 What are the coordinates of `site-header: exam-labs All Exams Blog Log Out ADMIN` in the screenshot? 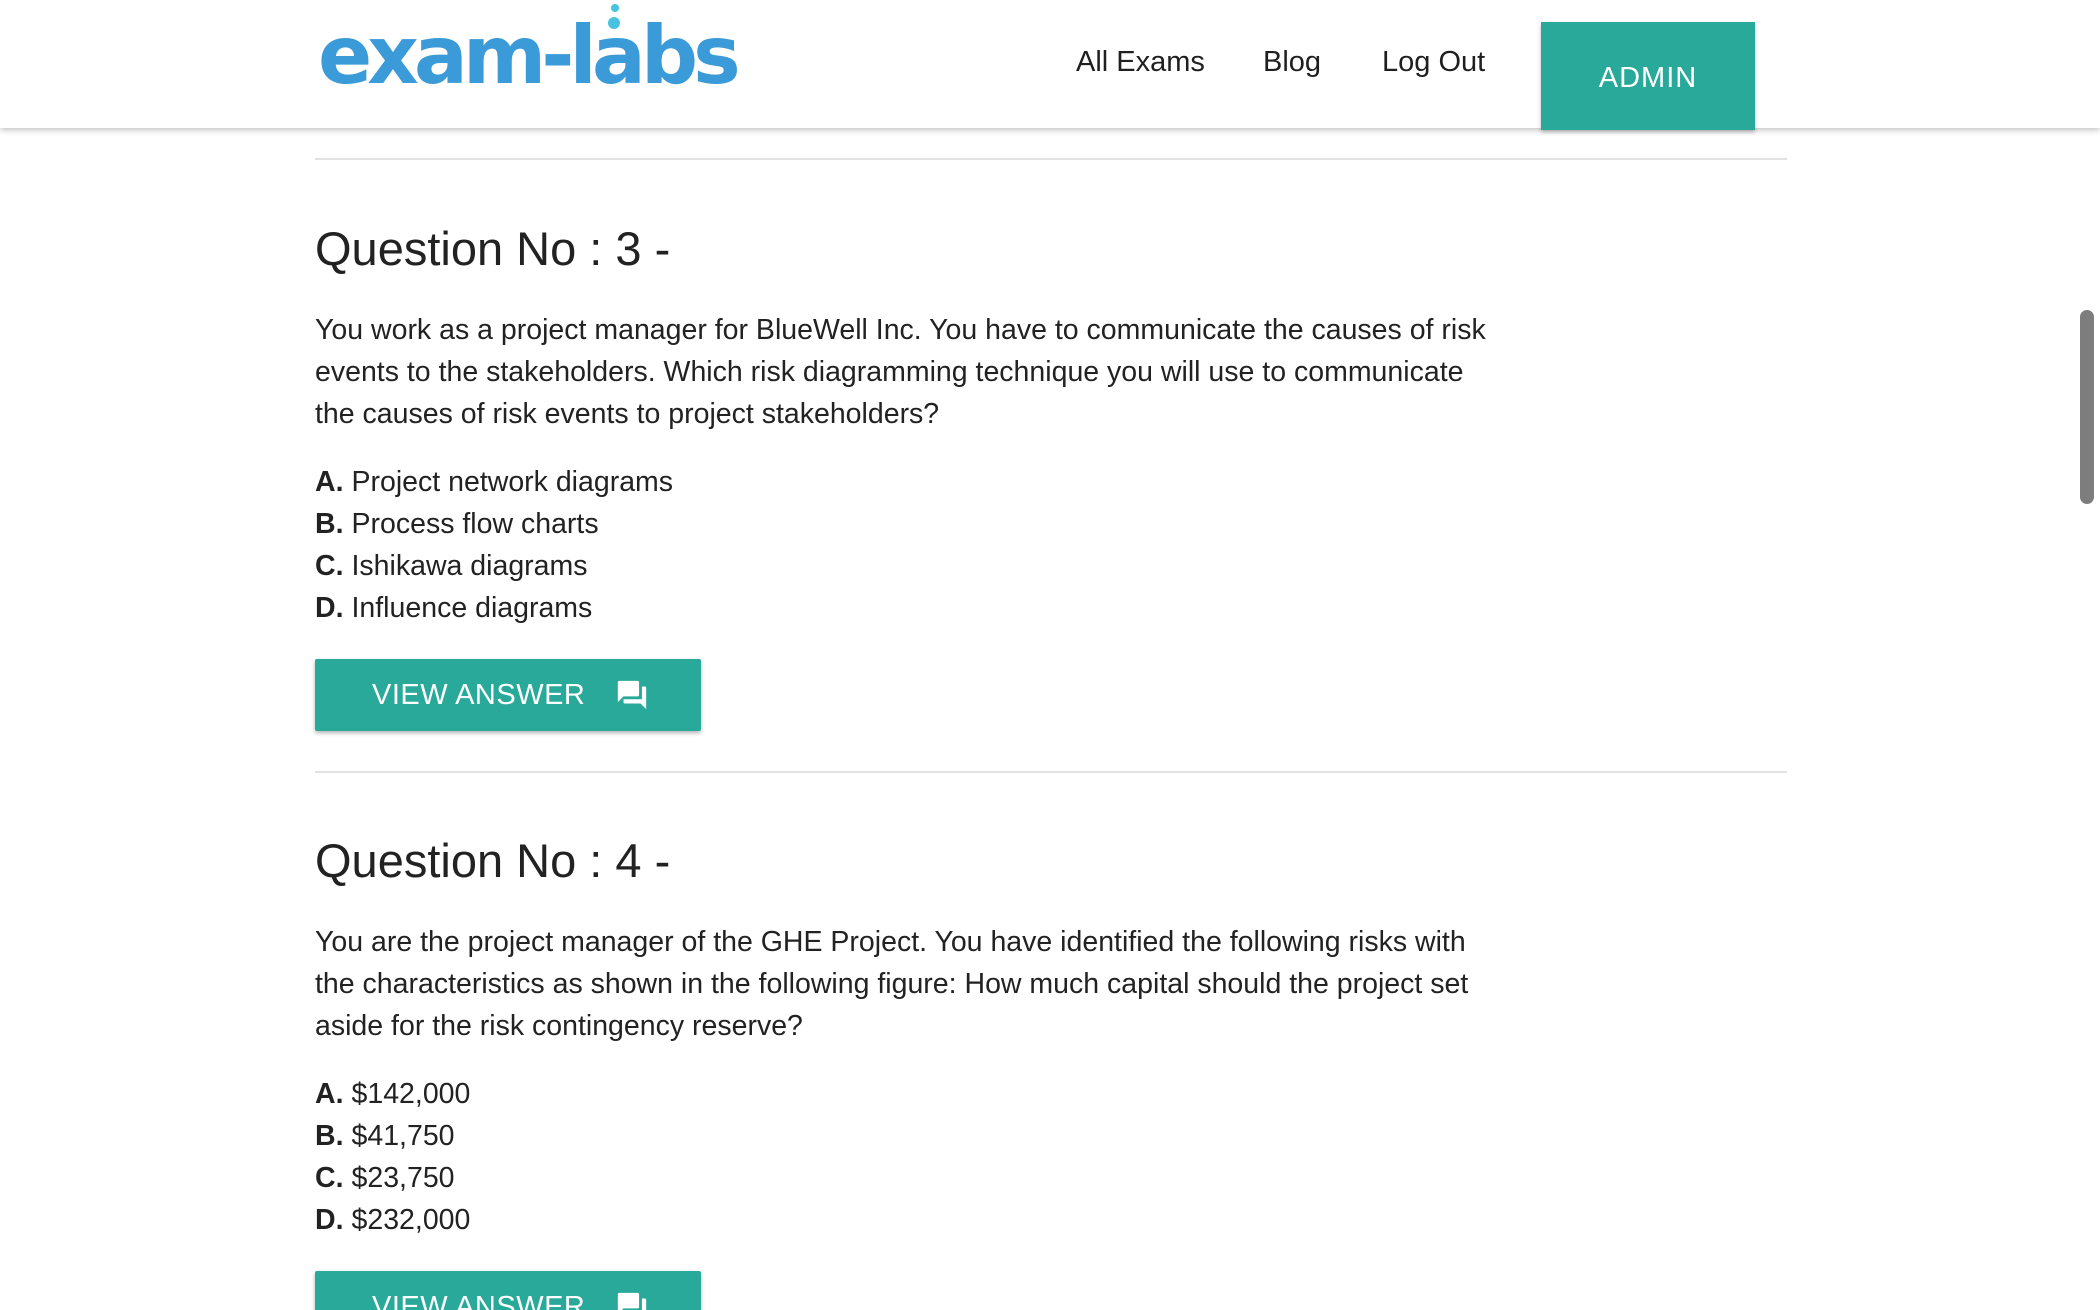 It's located at (1050, 65).